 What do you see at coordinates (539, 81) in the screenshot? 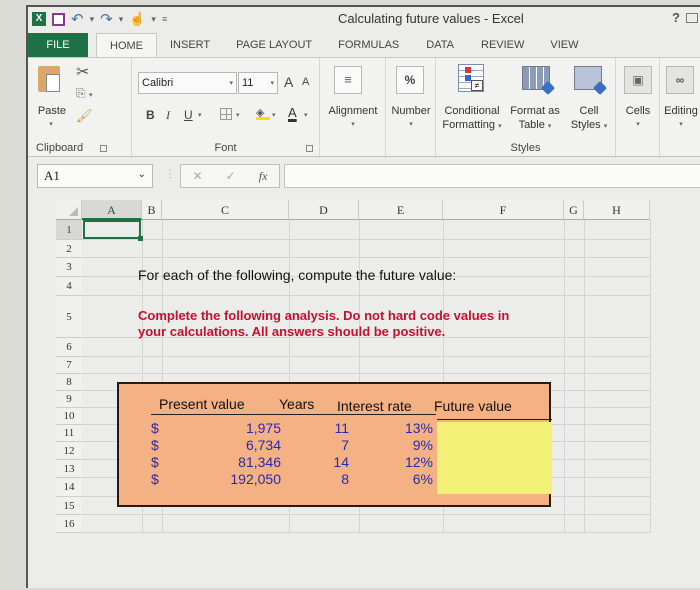
I see `format-as-table-icon` at bounding box center [539, 81].